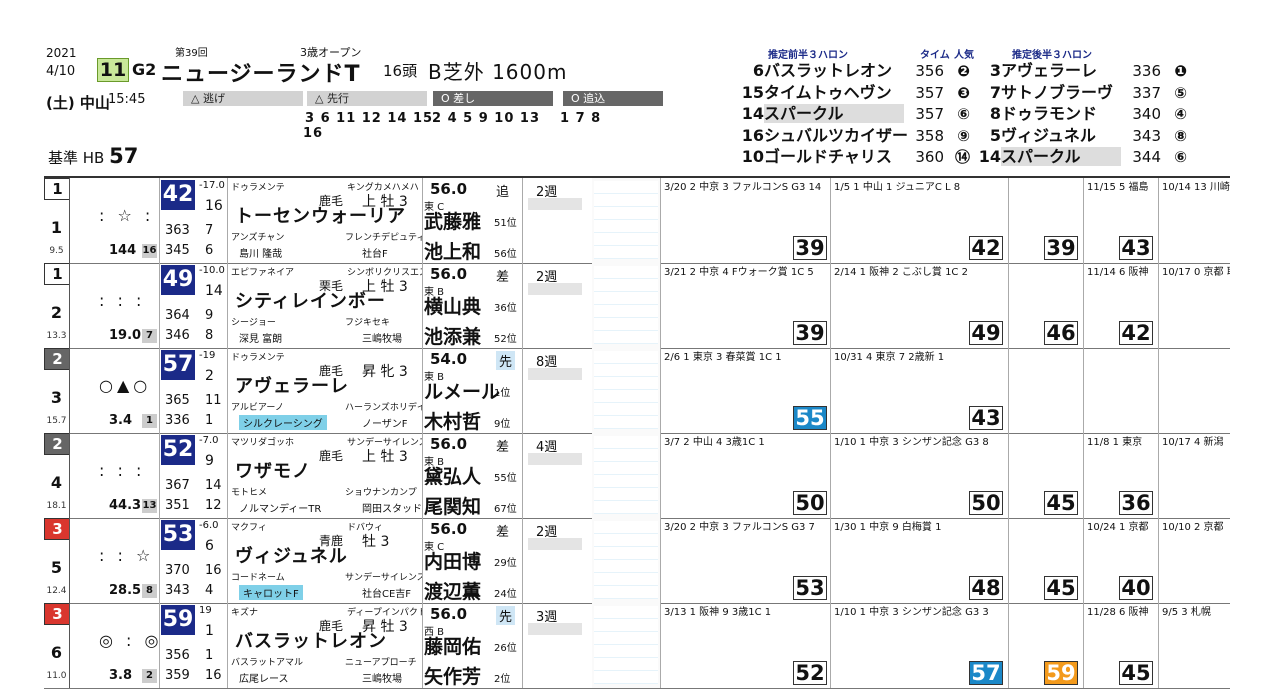 The image size is (1263, 693). What do you see at coordinates (810, 248) in the screenshot?
I see `prev-race-1-figure: 39` at bounding box center [810, 248].